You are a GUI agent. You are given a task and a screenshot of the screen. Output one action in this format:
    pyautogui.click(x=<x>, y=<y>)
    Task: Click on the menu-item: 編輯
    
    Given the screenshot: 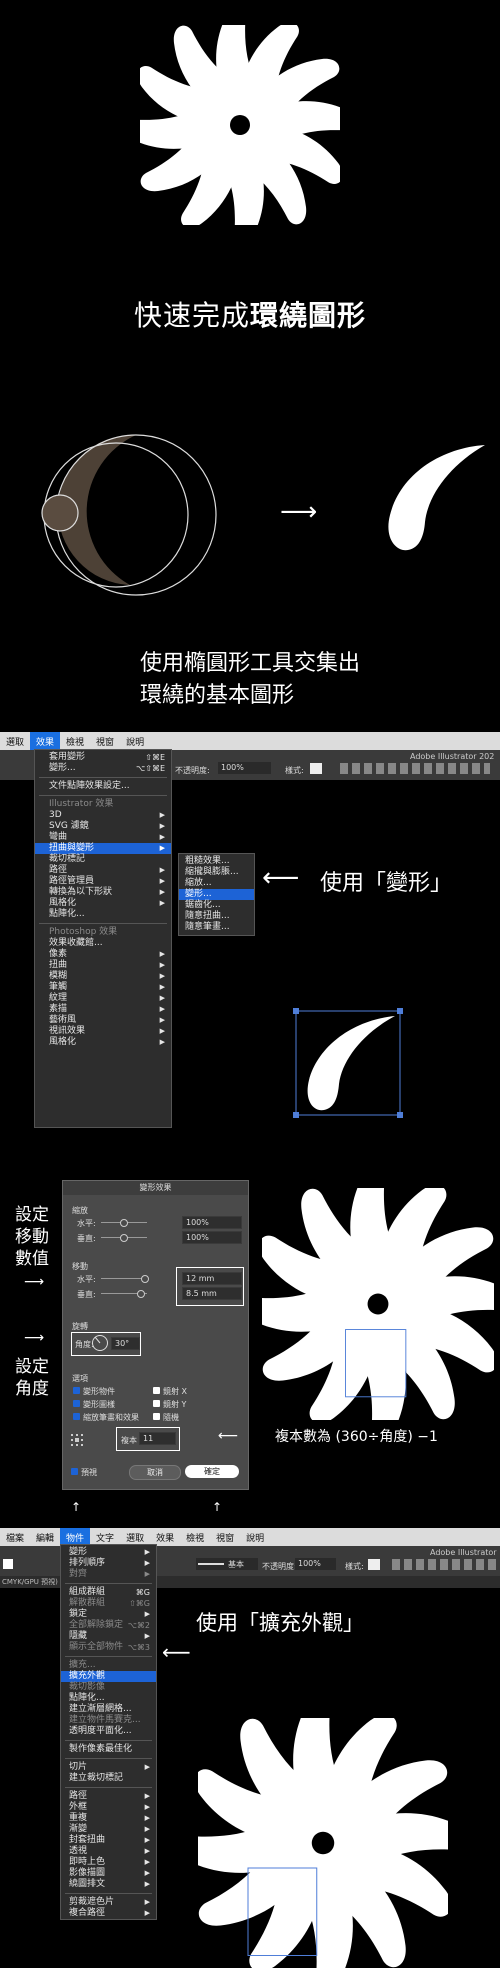 What is the action you would take?
    pyautogui.click(x=45, y=1537)
    